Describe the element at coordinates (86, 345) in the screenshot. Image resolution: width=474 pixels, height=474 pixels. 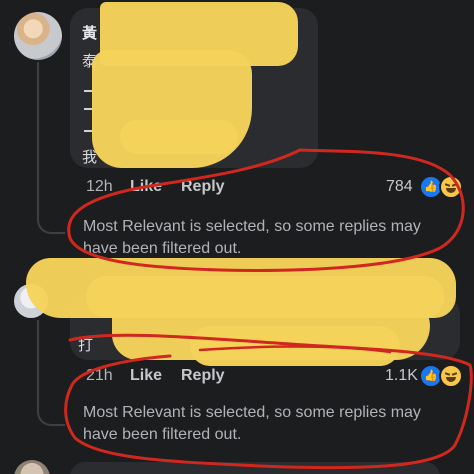
I see `comment-text-fragment: 打` at that location.